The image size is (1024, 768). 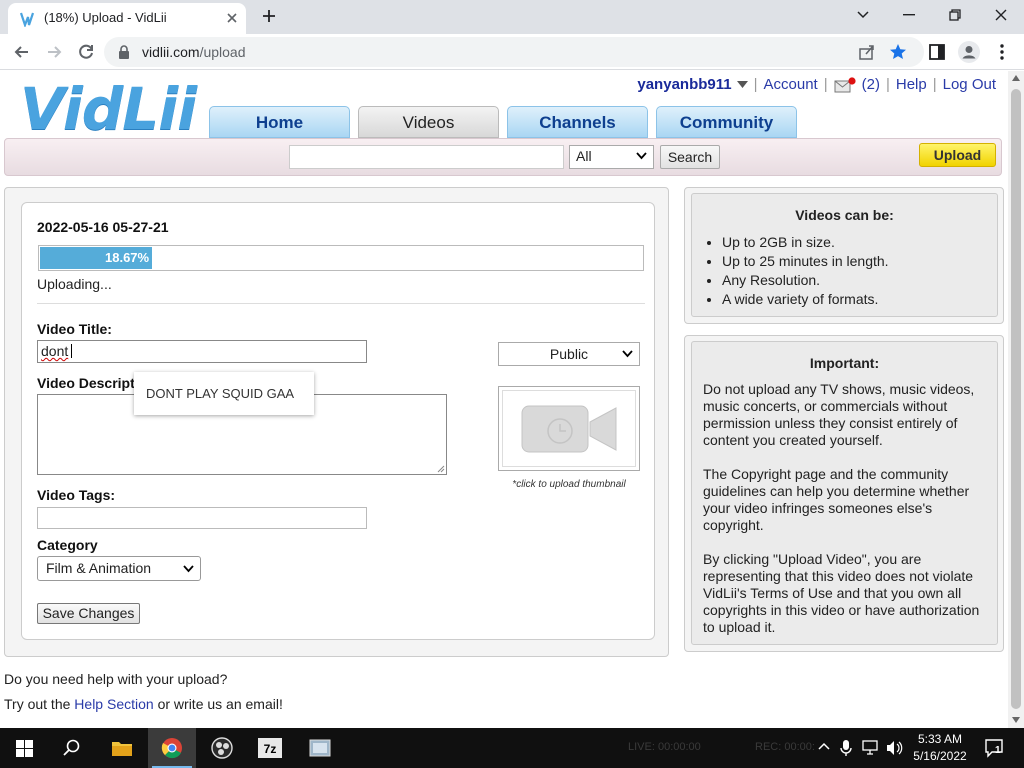 I want to click on close-window-icon, so click(x=1001, y=15).